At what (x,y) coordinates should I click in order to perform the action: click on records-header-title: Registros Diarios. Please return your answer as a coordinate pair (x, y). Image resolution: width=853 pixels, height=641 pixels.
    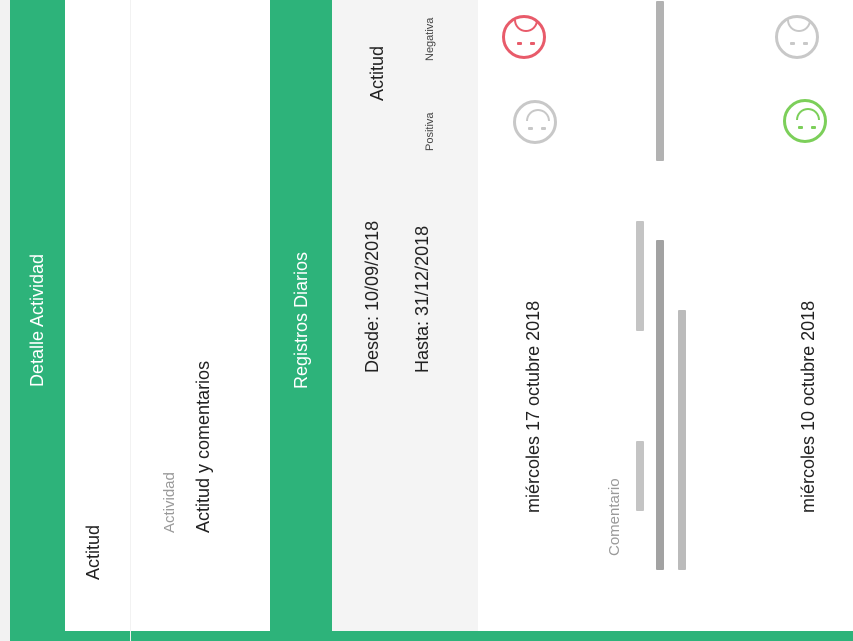
    Looking at the image, I should click on (300, 320).